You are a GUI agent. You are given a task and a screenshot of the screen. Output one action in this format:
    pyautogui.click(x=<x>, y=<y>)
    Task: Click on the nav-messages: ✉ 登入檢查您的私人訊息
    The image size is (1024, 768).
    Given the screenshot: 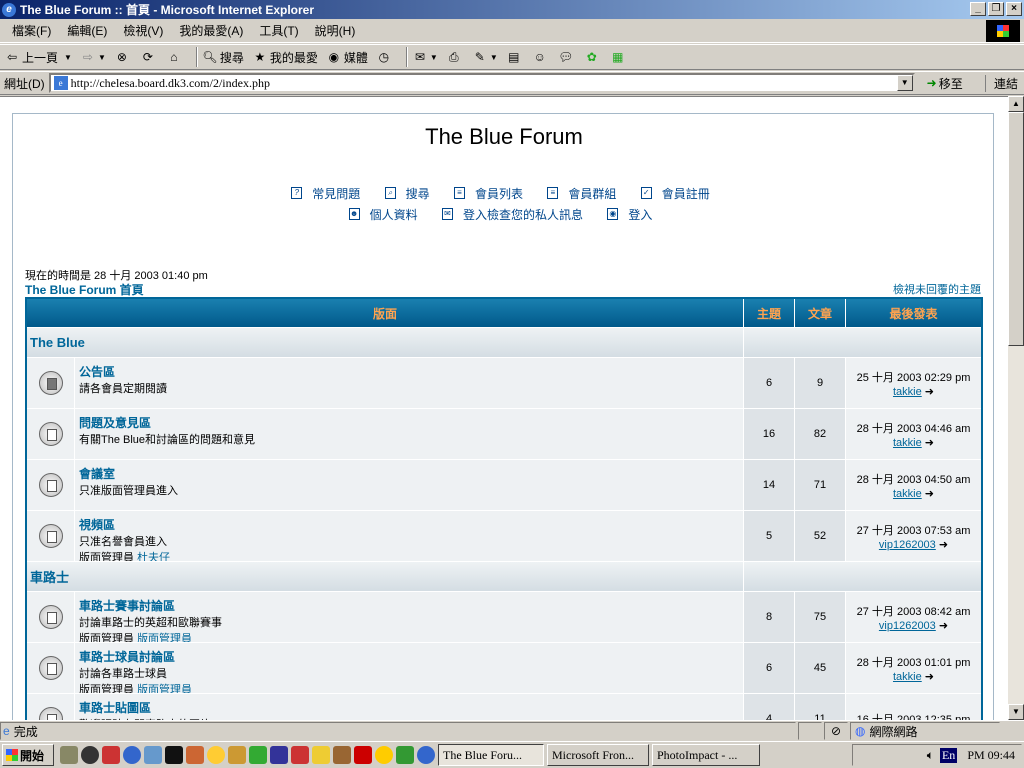 What is the action you would take?
    pyautogui.click(x=515, y=214)
    